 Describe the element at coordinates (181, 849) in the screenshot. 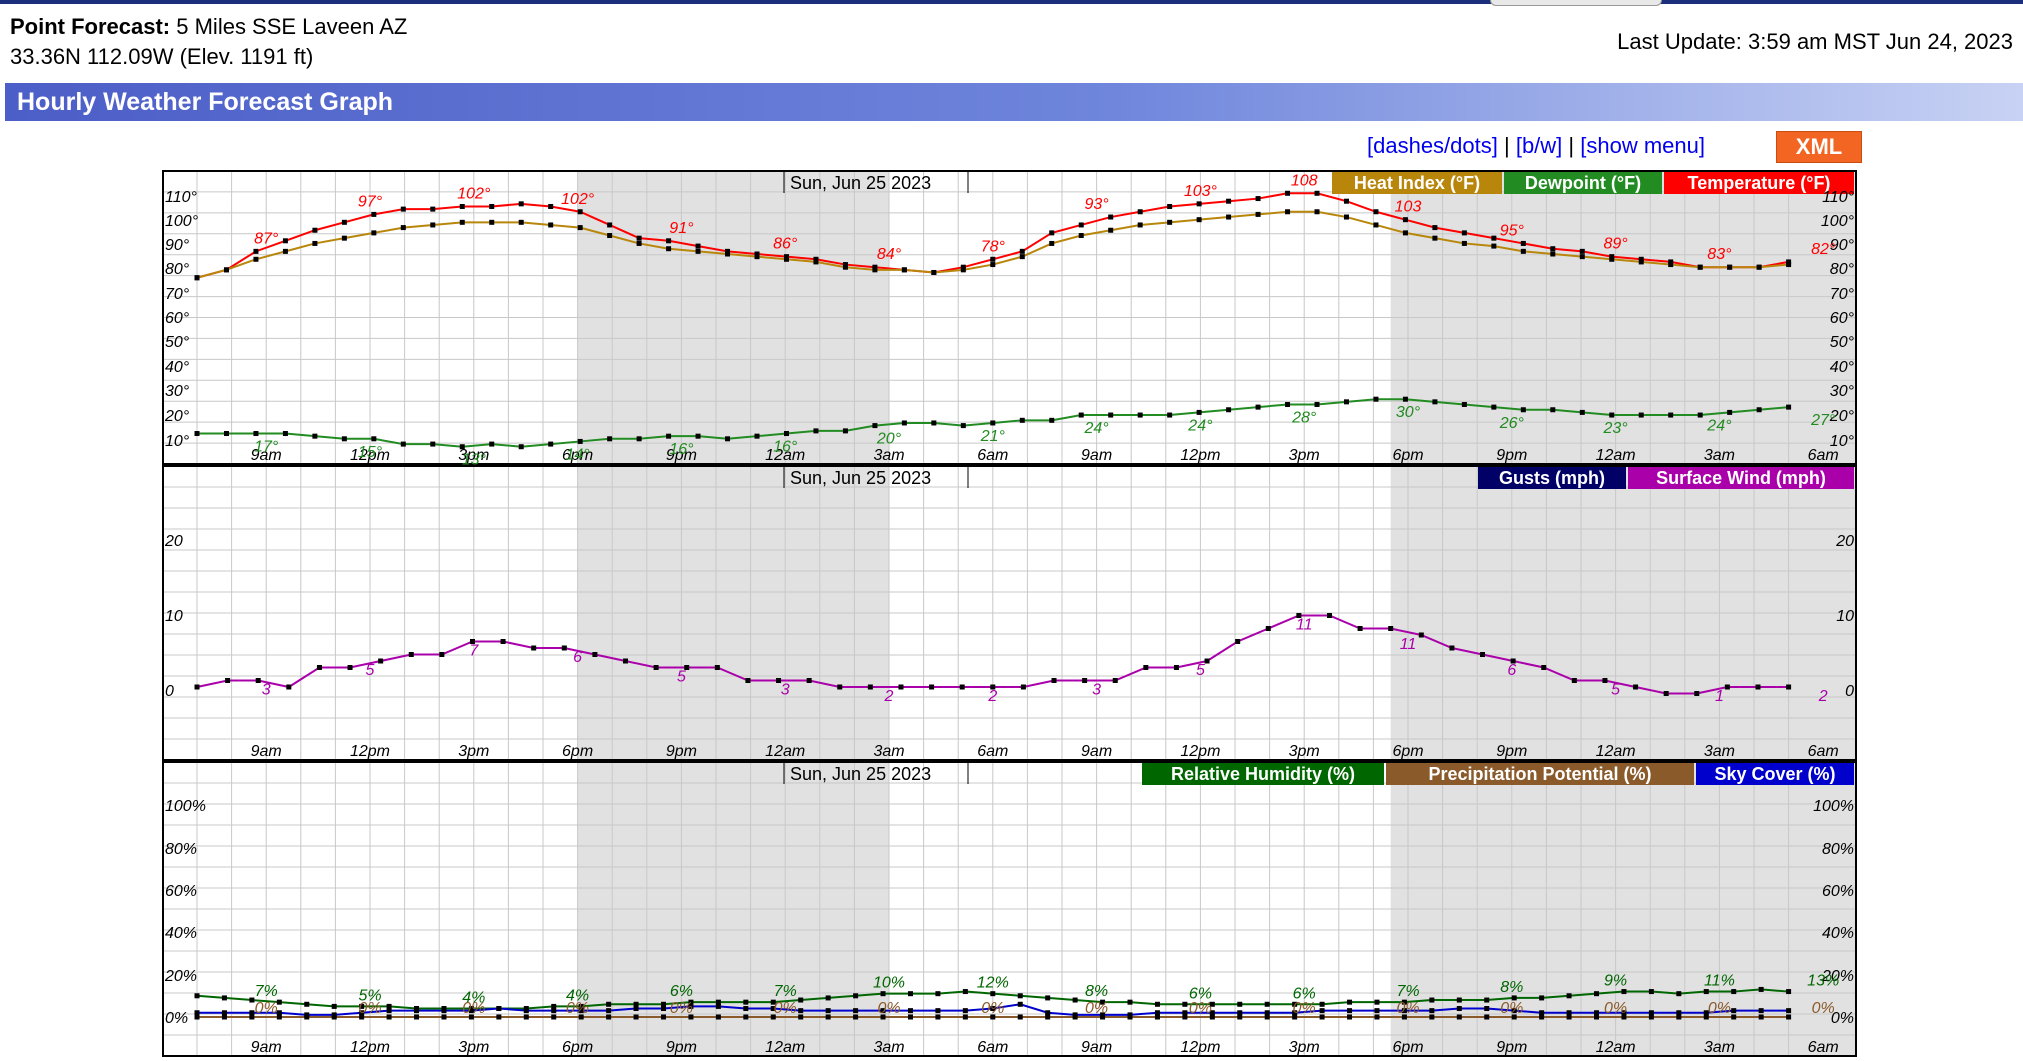

I see `y-tick-label: 80%` at that location.